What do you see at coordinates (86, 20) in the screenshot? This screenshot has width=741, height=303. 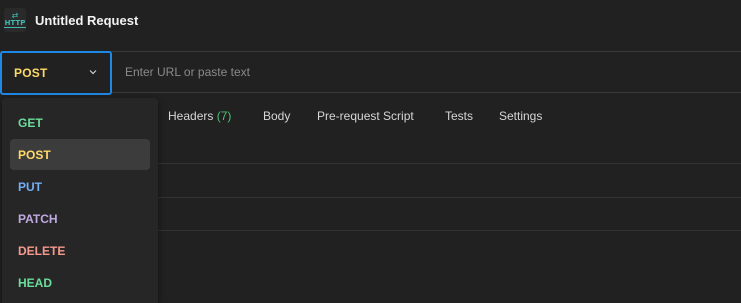 I see `request-title: Untitled Request` at bounding box center [86, 20].